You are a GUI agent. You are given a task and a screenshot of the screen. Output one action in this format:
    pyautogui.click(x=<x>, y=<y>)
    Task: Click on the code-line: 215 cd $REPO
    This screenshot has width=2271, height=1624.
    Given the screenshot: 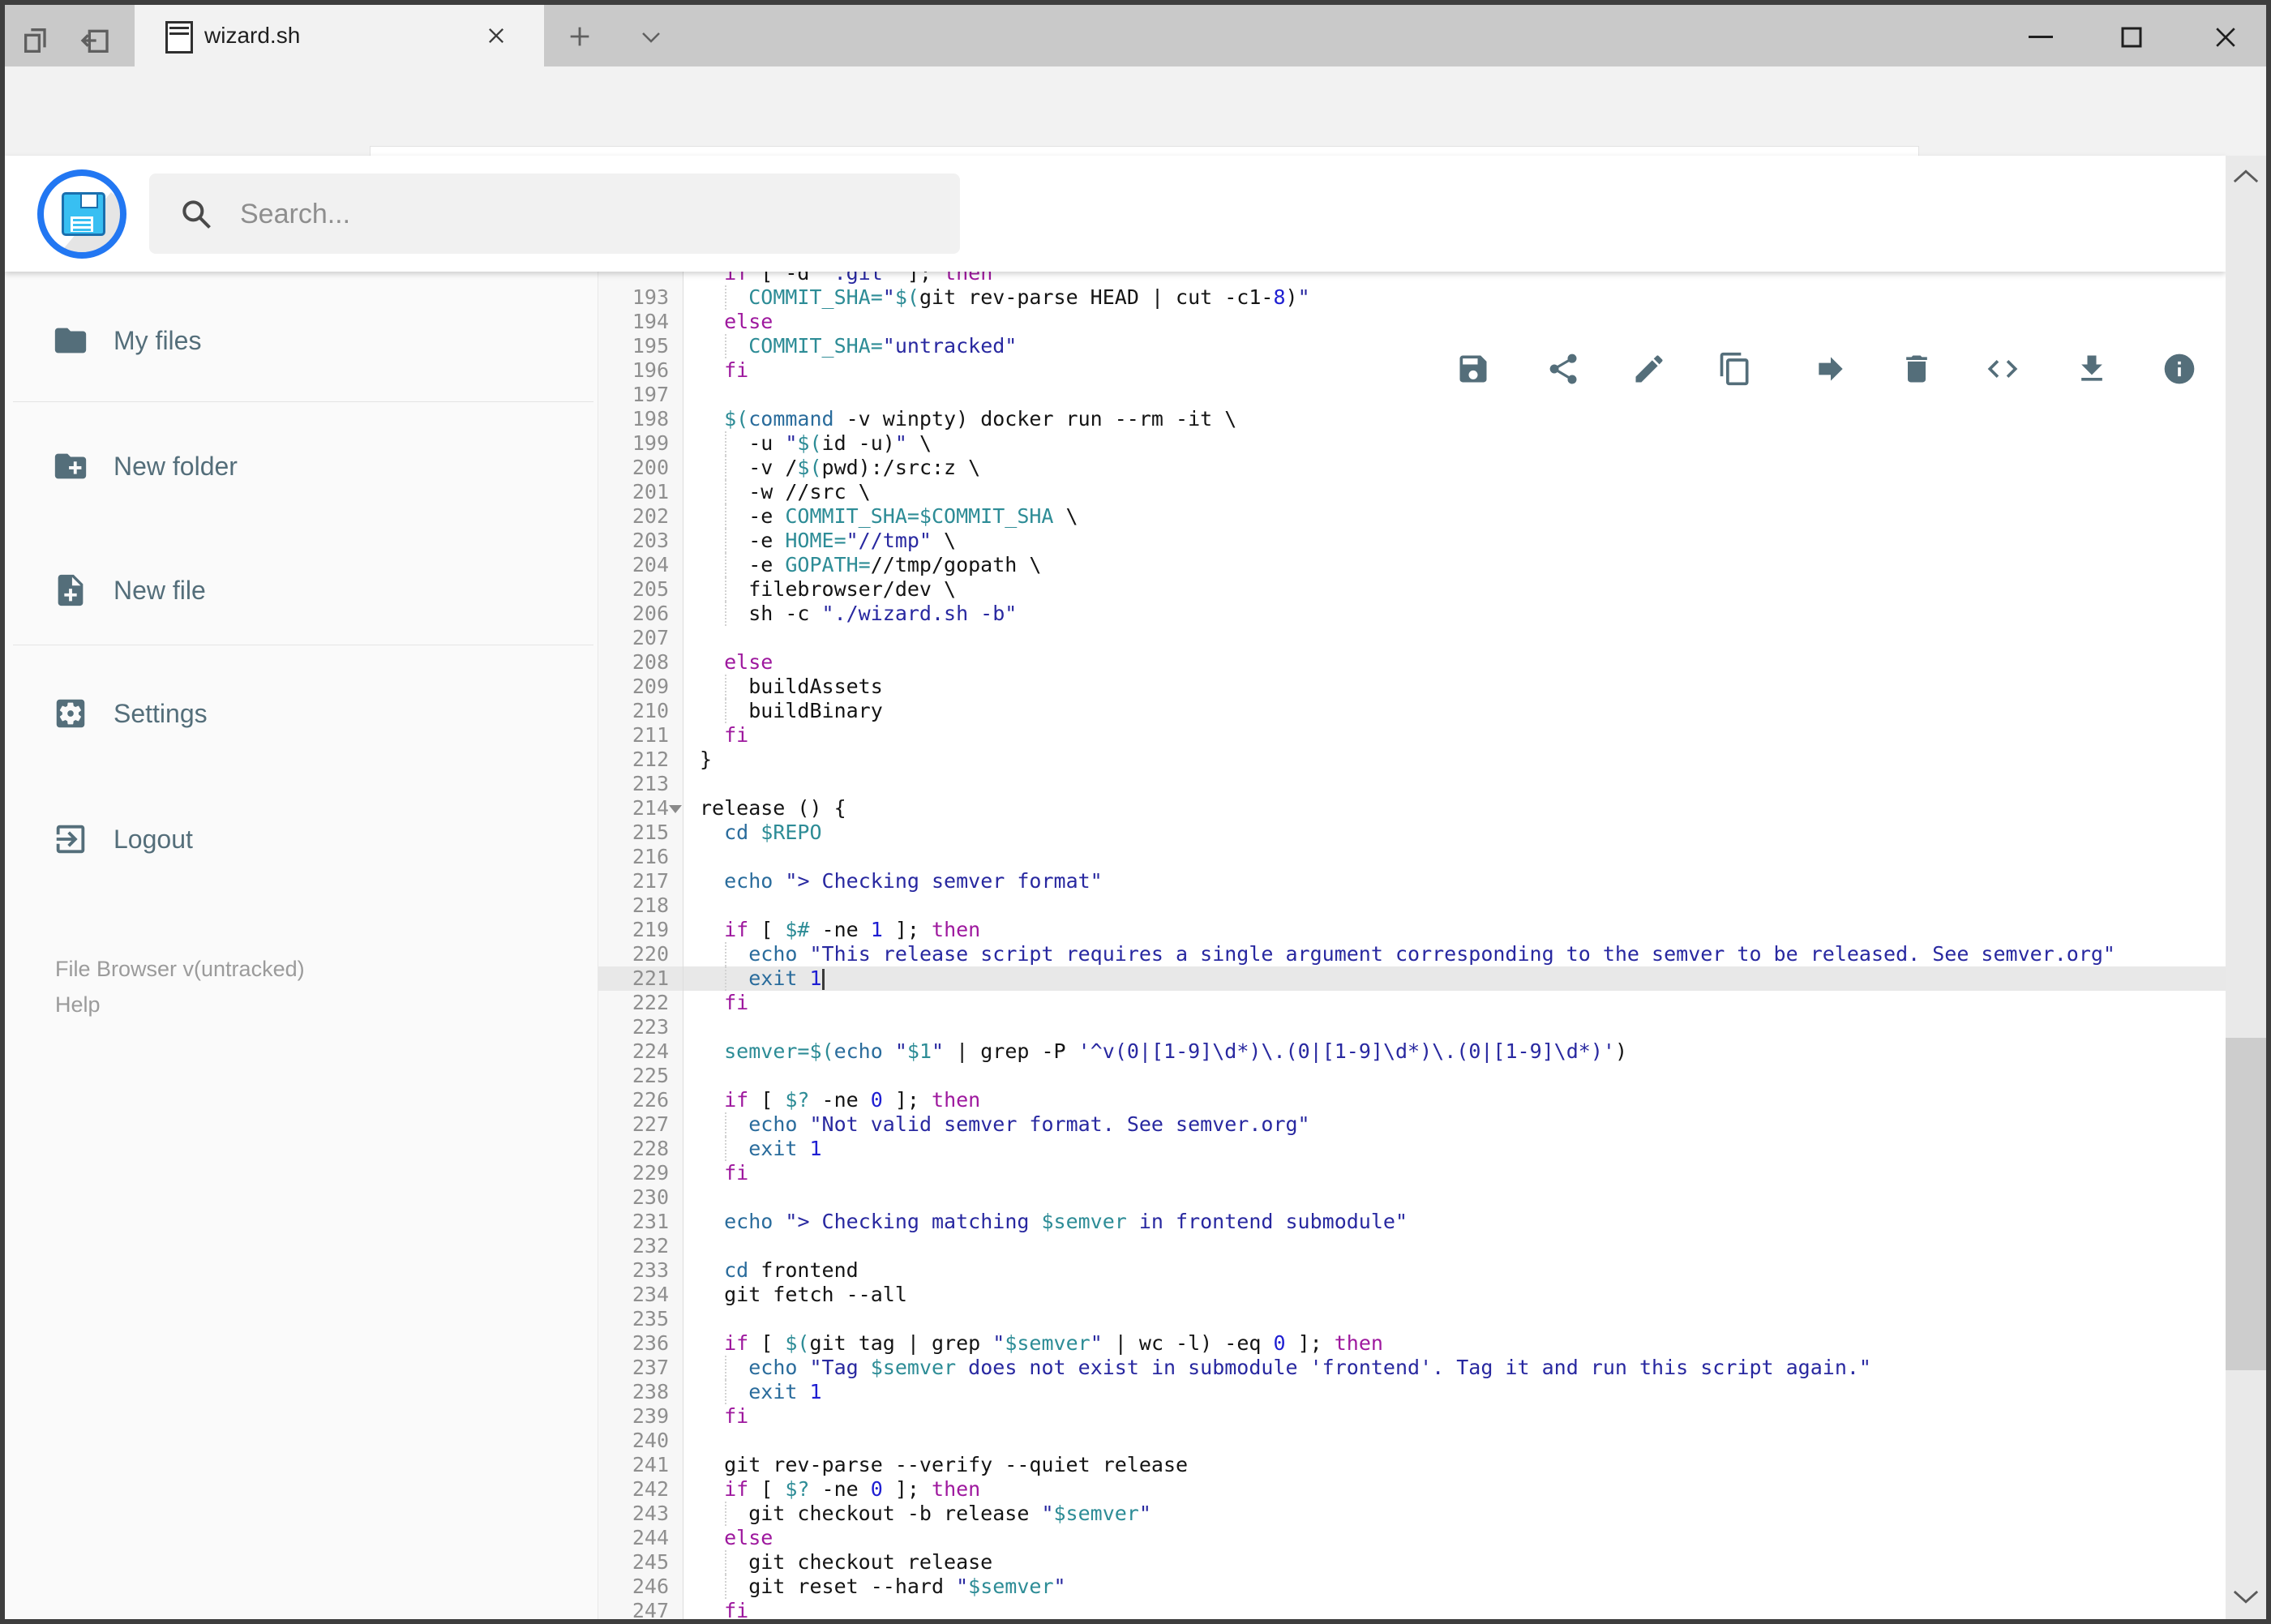 What is the action you would take?
    pyautogui.click(x=1412, y=833)
    